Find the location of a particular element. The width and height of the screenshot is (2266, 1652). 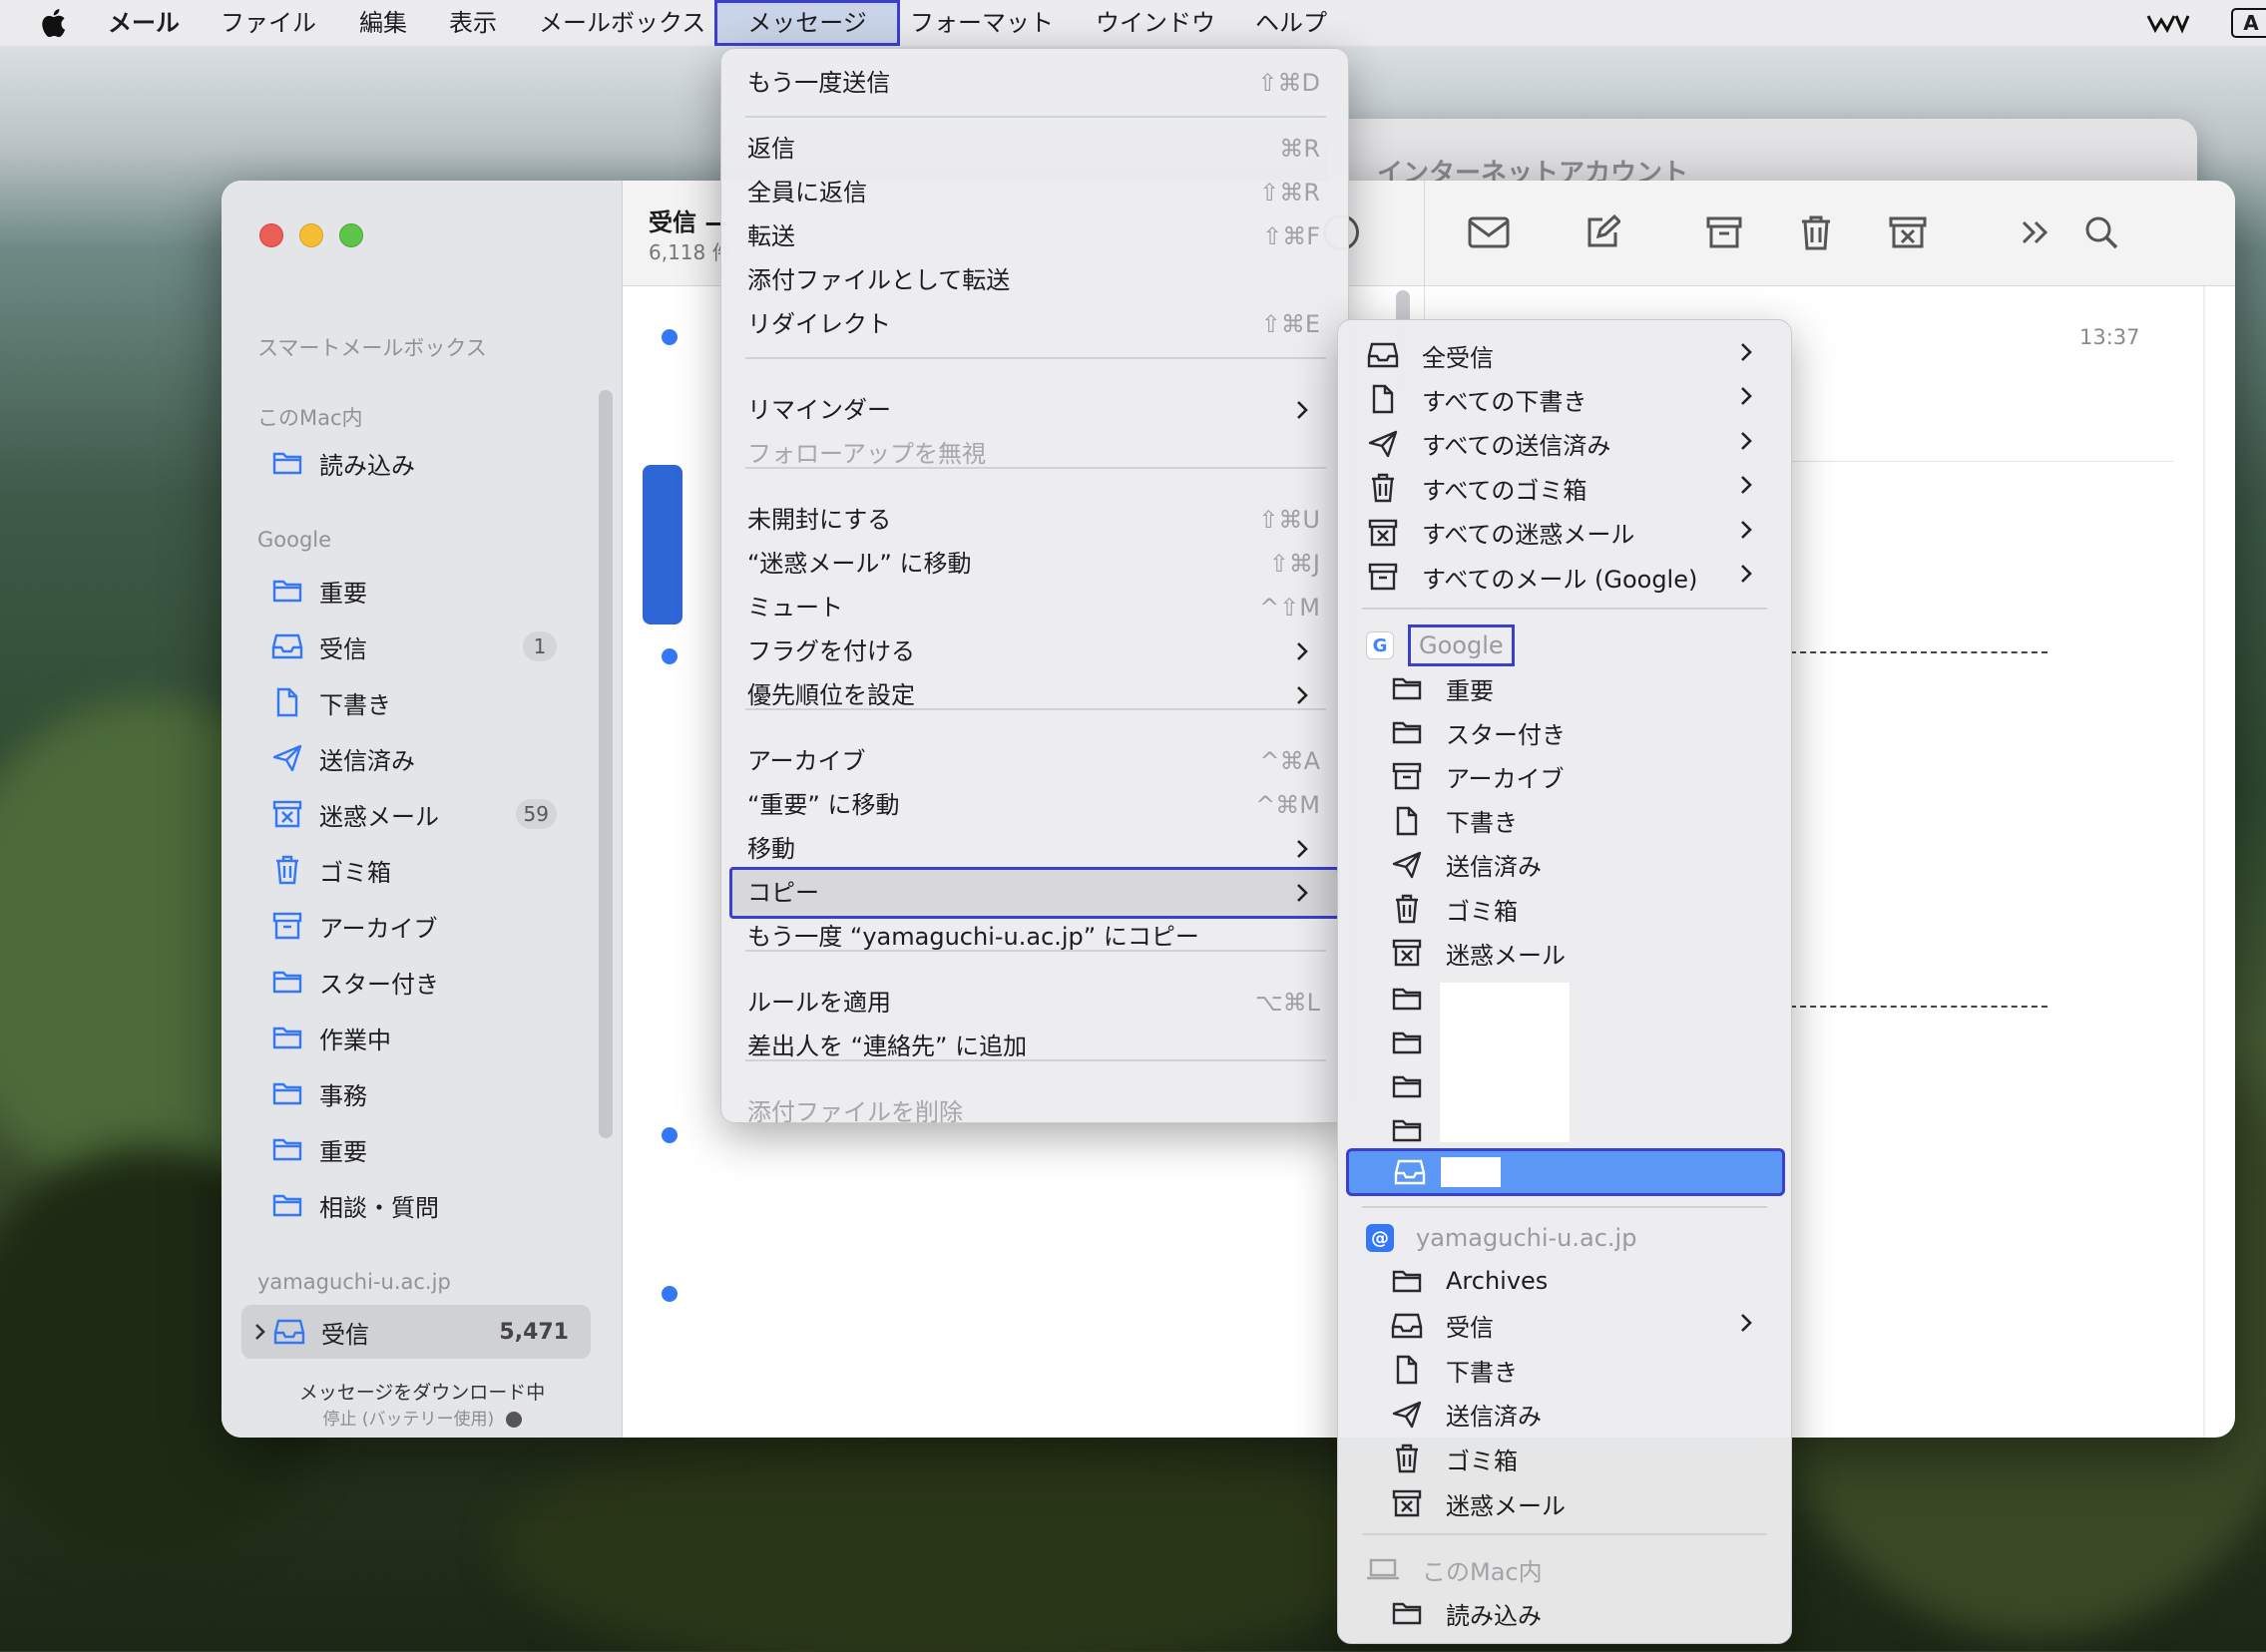

input-source-icon: A is located at coordinates (2248, 23).